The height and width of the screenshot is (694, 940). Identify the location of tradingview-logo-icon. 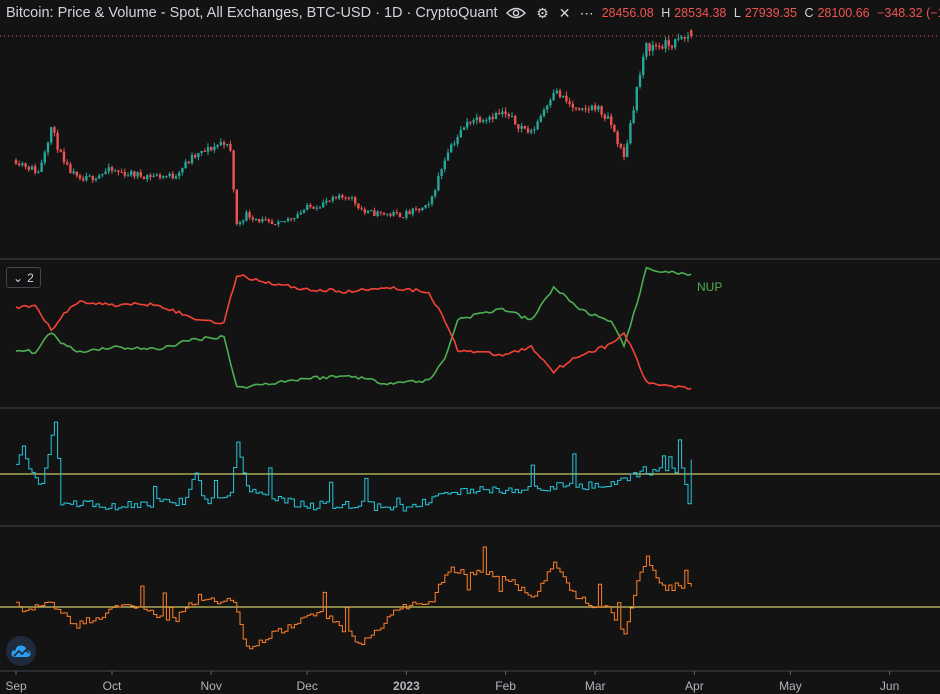
(21, 651).